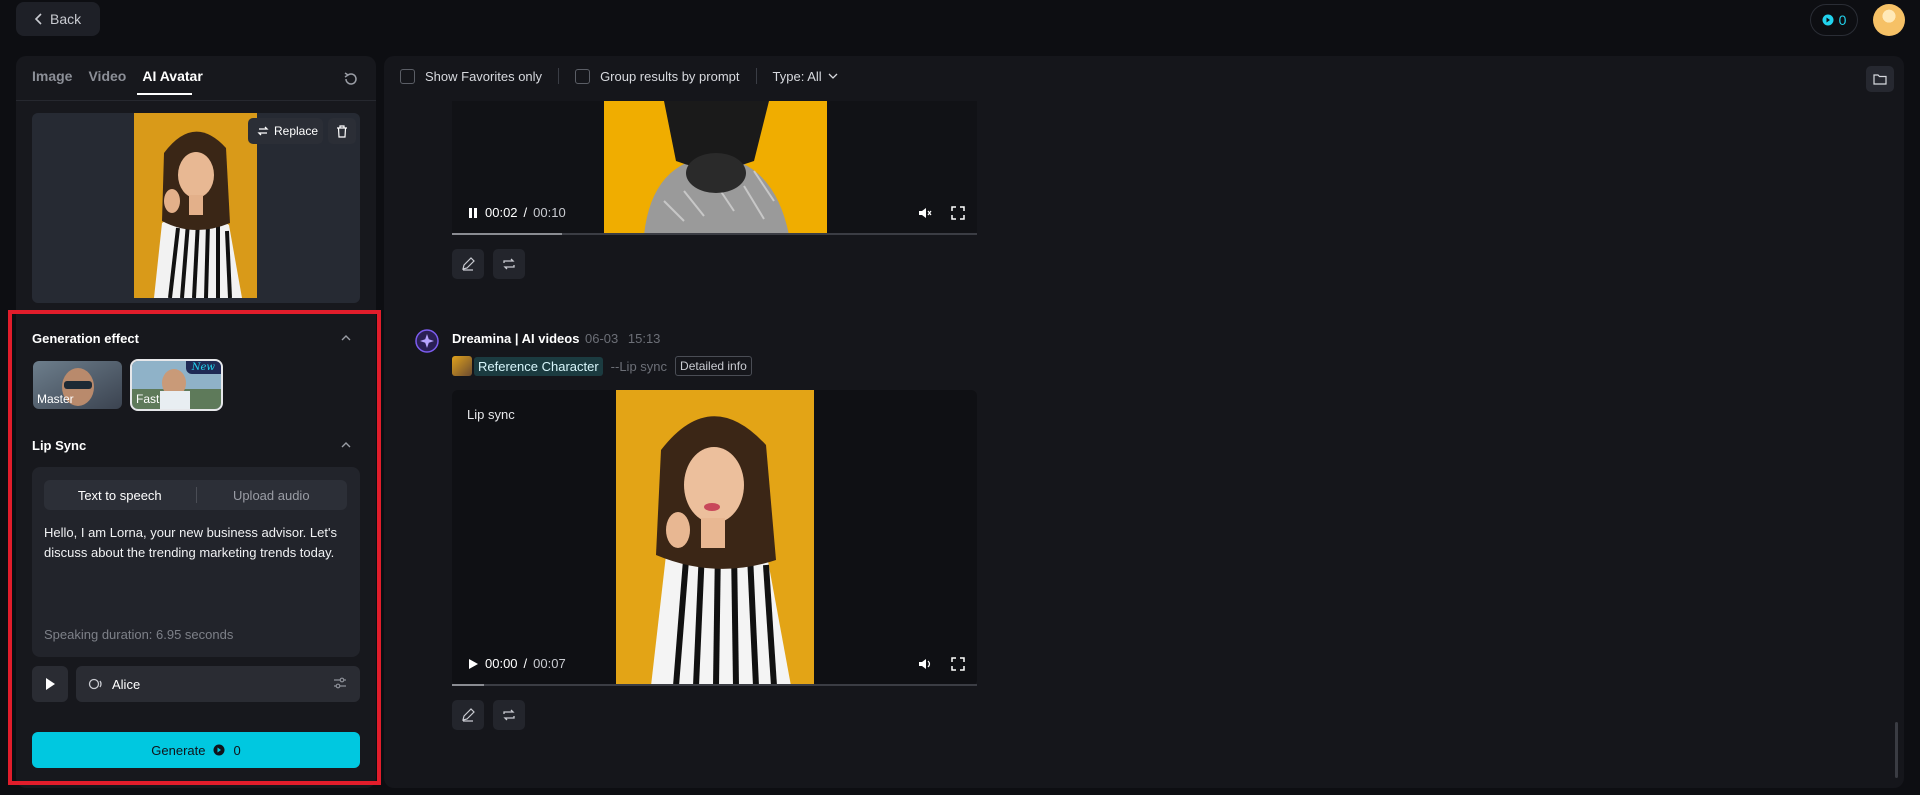  What do you see at coordinates (473, 213) in the screenshot?
I see `pause-icon` at bounding box center [473, 213].